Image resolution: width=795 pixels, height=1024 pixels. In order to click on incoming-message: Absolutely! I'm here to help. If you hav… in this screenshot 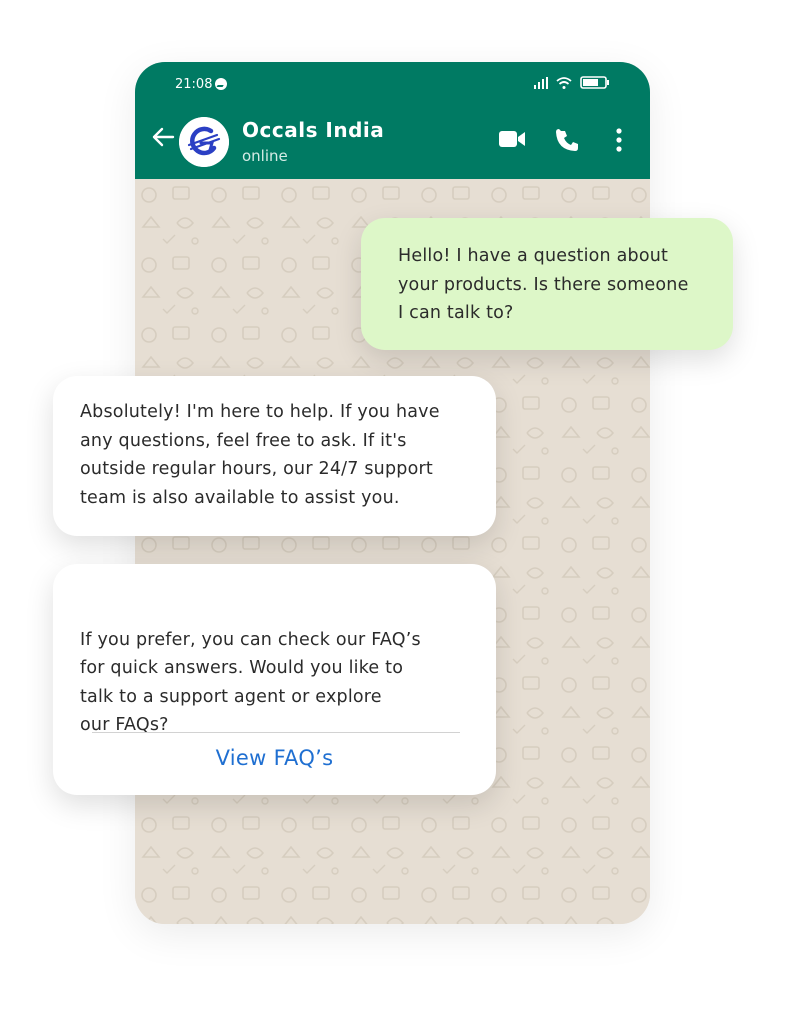, I will do `click(274, 456)`.